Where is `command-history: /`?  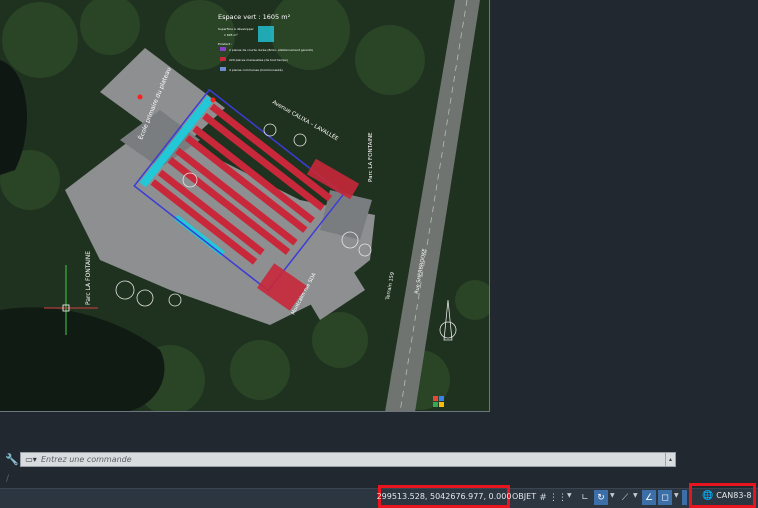
command-history: / is located at coordinates (8, 479).